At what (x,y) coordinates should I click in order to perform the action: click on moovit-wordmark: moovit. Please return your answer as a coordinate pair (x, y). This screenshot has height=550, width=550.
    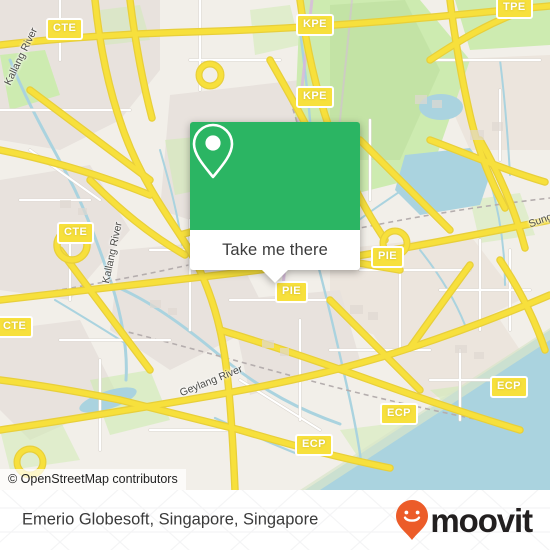
    Looking at the image, I should click on (481, 520).